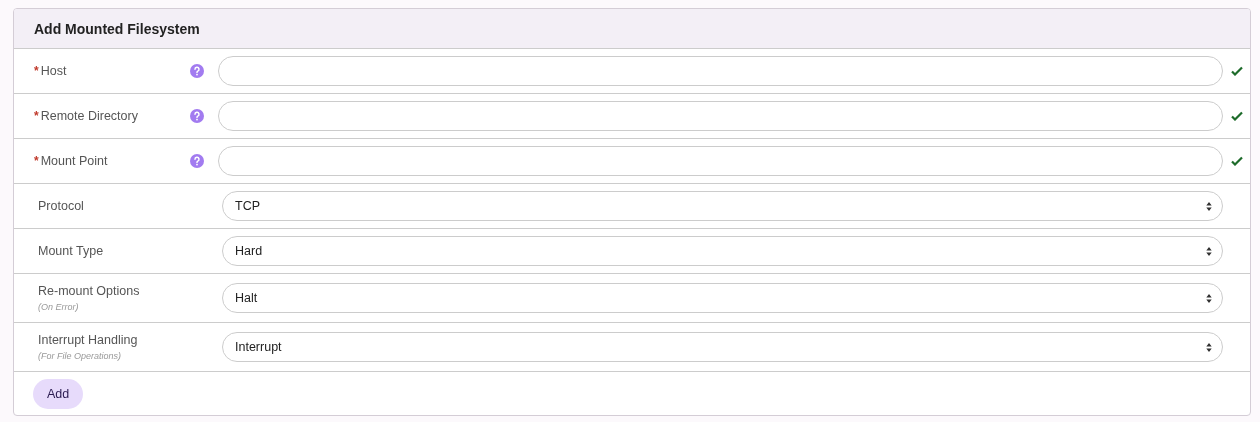 The width and height of the screenshot is (1260, 422). What do you see at coordinates (59, 307) in the screenshot?
I see `field-hint: (On Error)` at bounding box center [59, 307].